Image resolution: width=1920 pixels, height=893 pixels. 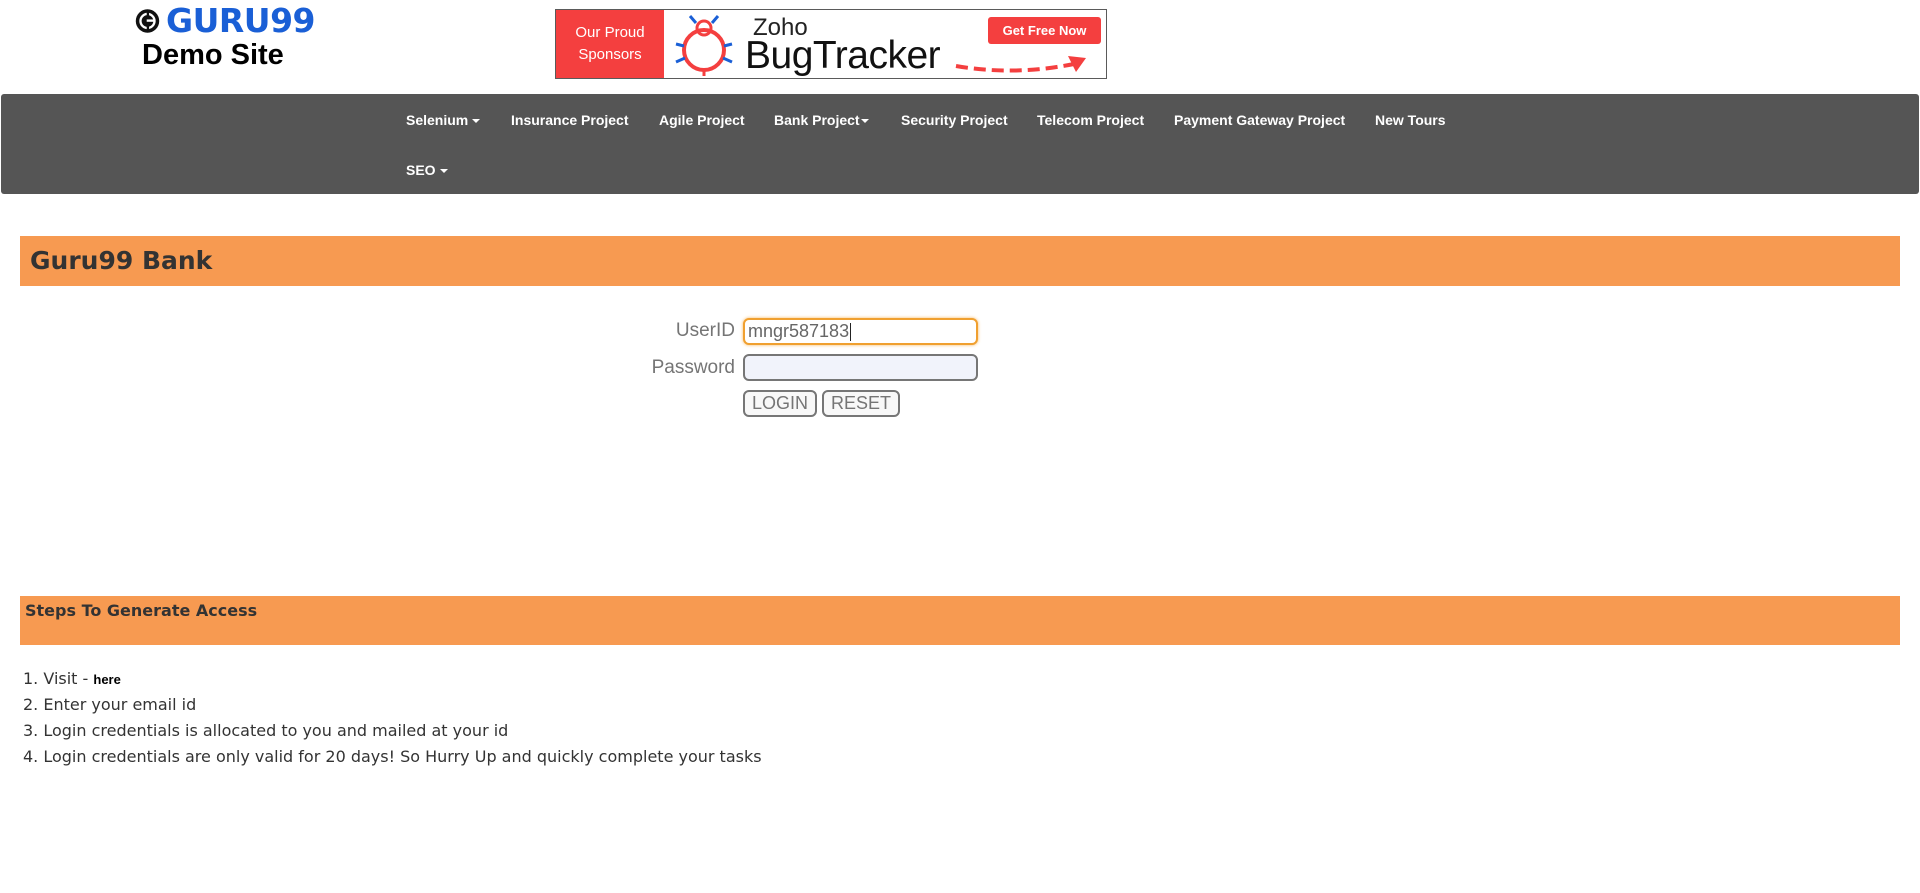 I want to click on reset-button: RESET, so click(x=861, y=403).